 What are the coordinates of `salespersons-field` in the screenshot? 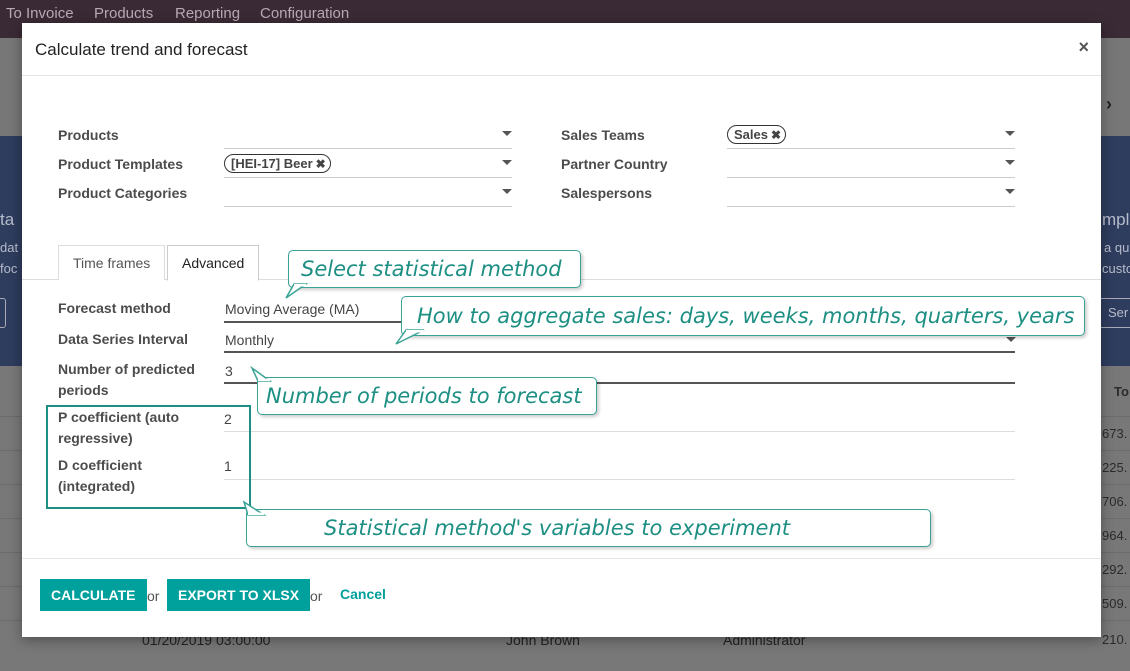 It's located at (871, 194).